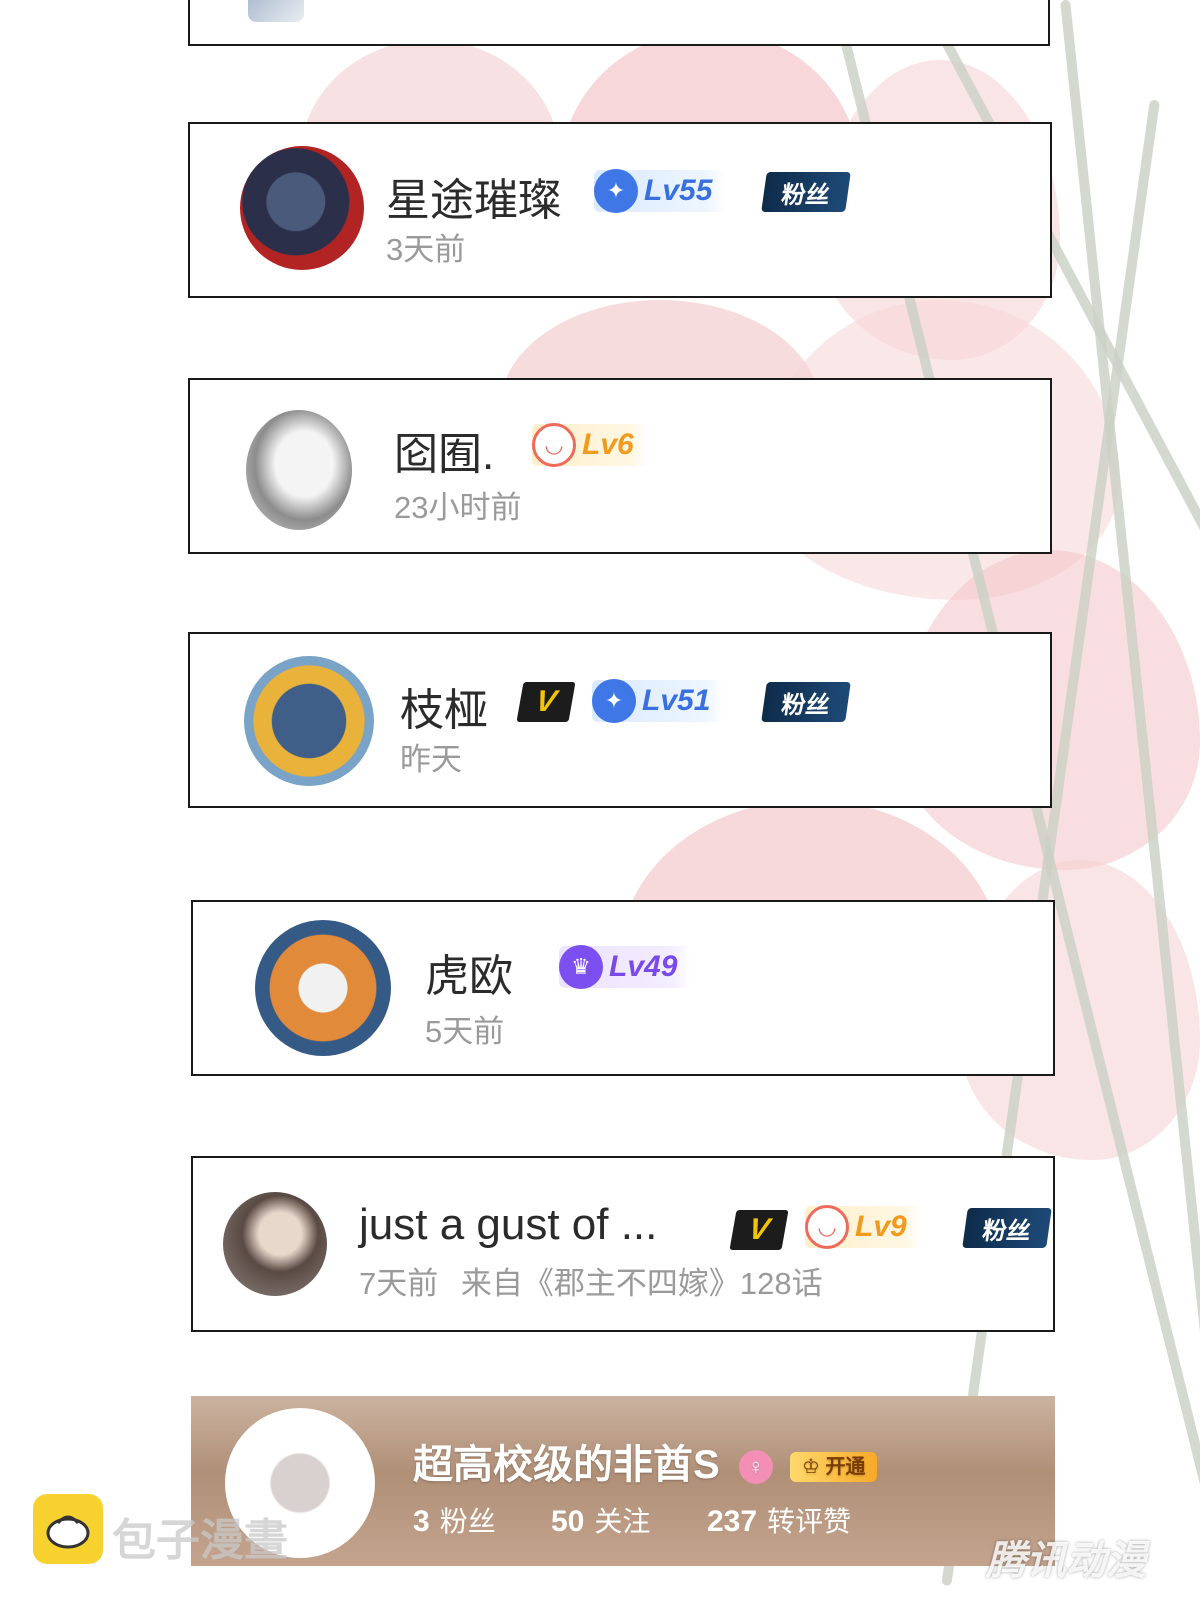 The height and width of the screenshot is (1600, 1200). Describe the element at coordinates (625, 967) in the screenshot. I see `level-badge: ♛ Lv49` at that location.